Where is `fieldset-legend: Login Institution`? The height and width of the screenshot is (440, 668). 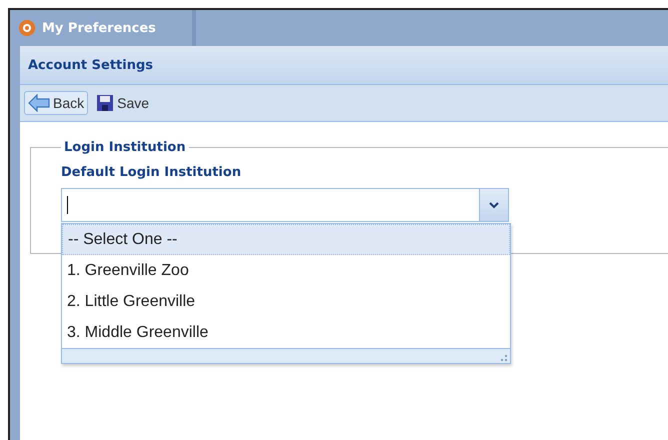 fieldset-legend: Login Institution is located at coordinates (125, 147).